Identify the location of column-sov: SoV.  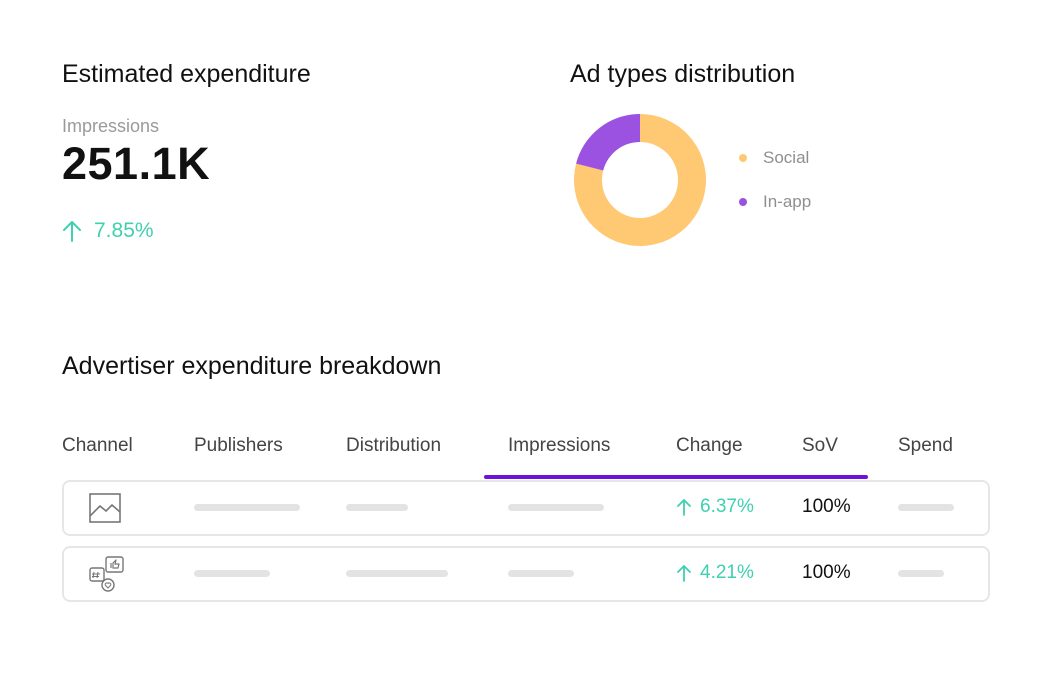
(820, 446).